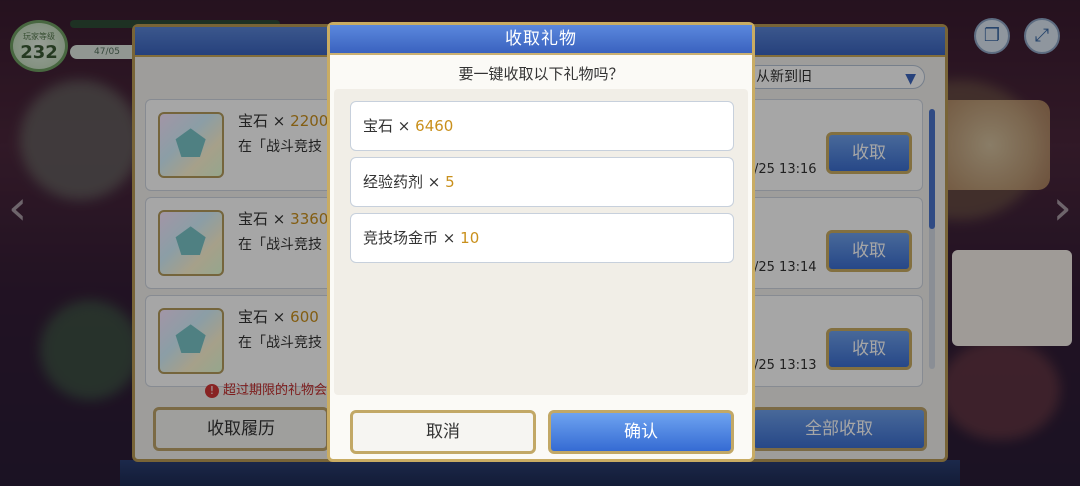 Image resolution: width=1080 pixels, height=486 pixels. Describe the element at coordinates (443, 432) in the screenshot. I see `cancel-button: 取消` at that location.